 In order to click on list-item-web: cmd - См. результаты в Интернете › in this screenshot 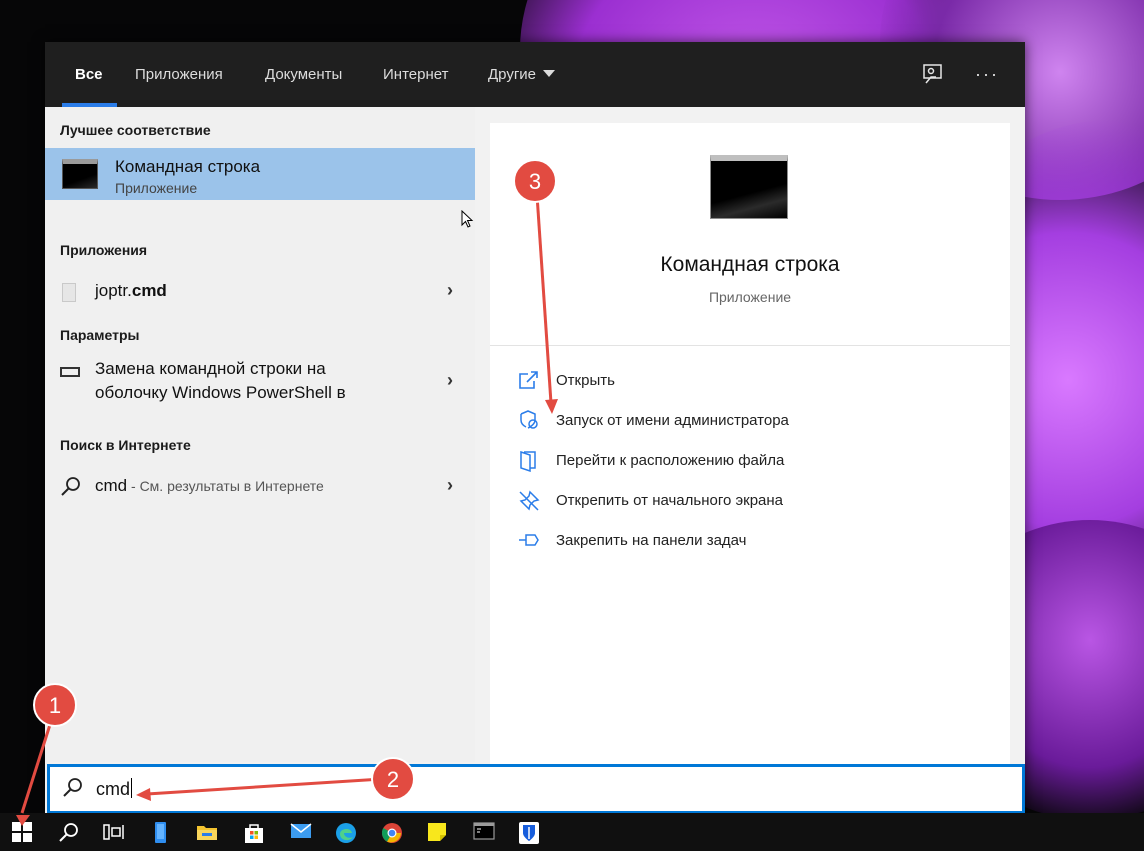, I will do `click(260, 486)`.